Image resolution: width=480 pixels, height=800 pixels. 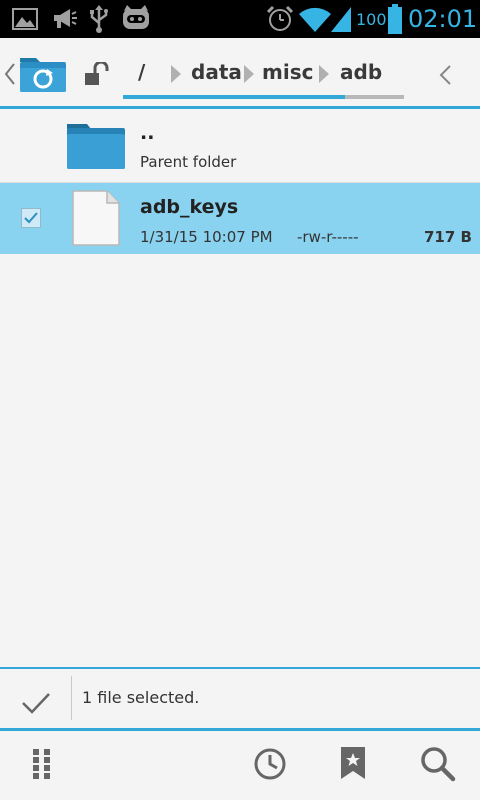 I want to click on breadcrumb-scroll-thumb, so click(x=234, y=97).